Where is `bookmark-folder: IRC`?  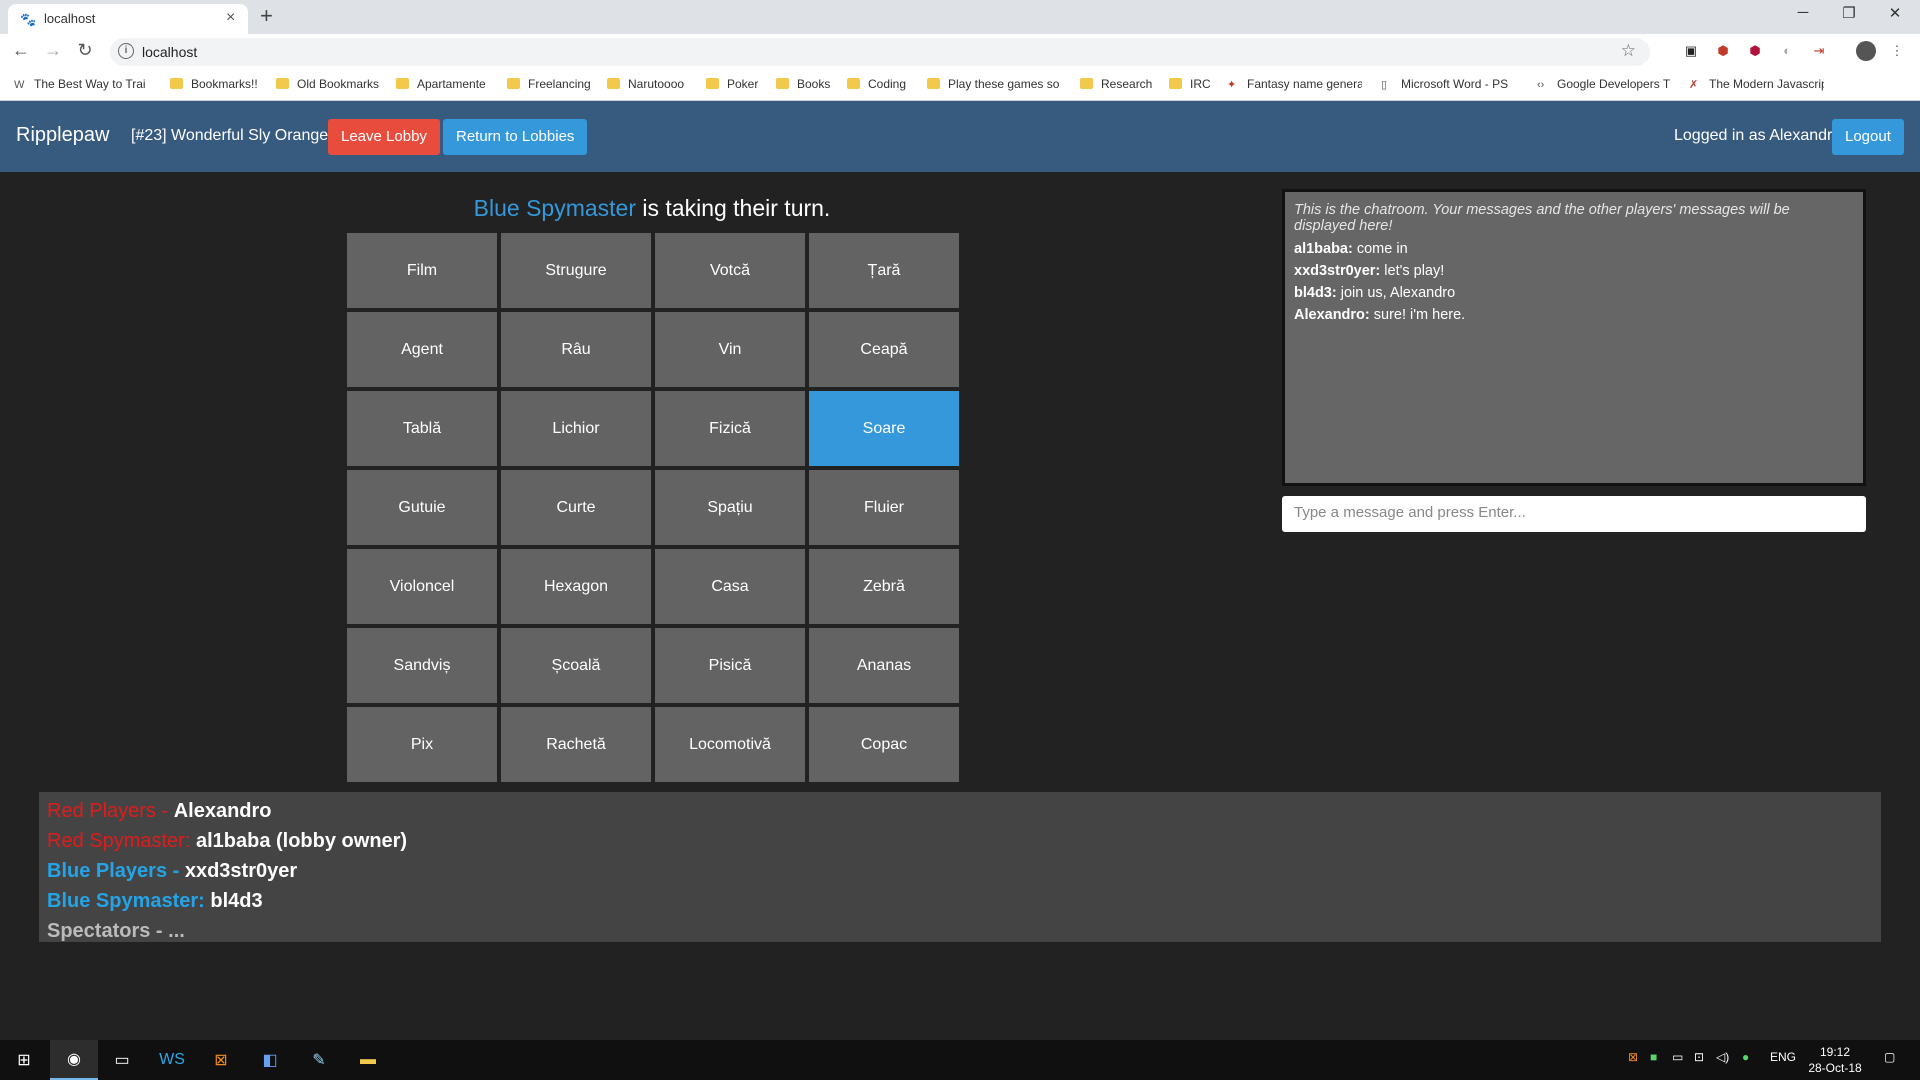
bookmark-folder: IRC is located at coordinates (1191, 84).